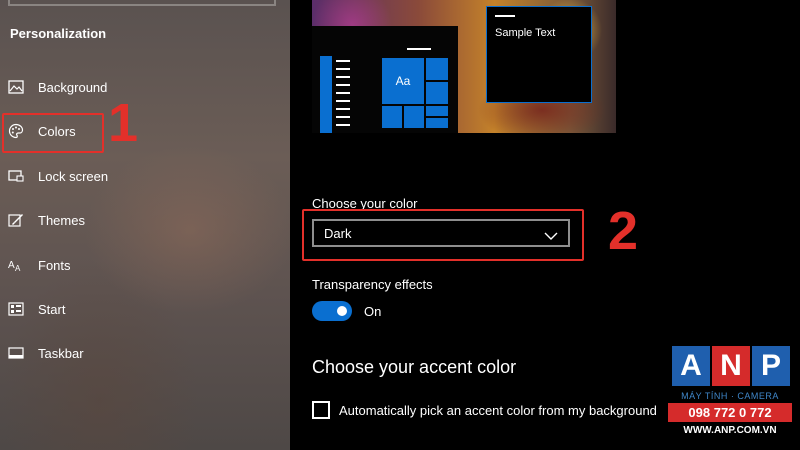 This screenshot has width=800, height=450. I want to click on step-2-annotation: 2, so click(623, 231).